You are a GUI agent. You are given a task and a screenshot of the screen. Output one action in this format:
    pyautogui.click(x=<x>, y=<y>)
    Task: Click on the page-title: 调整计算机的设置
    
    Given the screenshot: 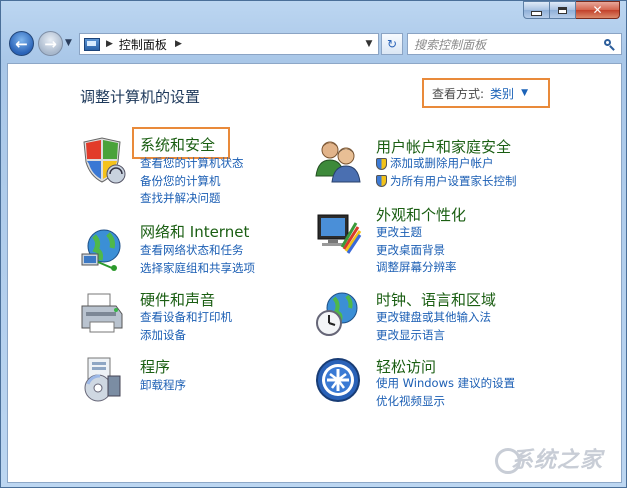 What is the action you would take?
    pyautogui.click(x=140, y=97)
    